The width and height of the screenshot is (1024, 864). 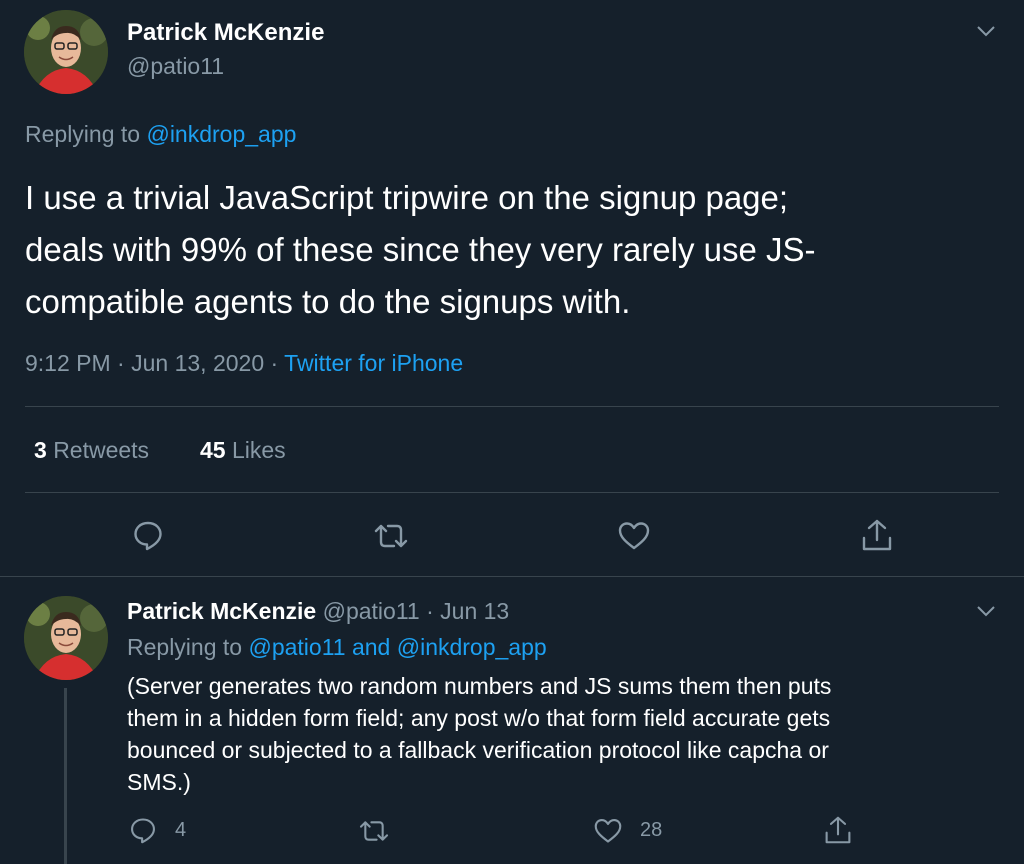 I want to click on thread-line, so click(x=65, y=776).